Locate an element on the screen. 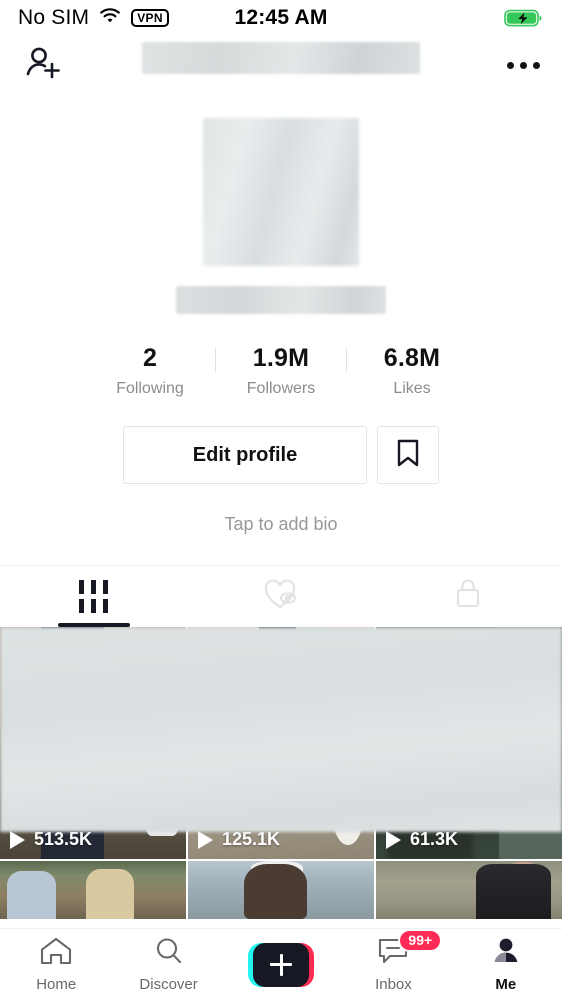 Image resolution: width=562 pixels, height=1000 pixels. bottom-nav: Home Discover 99+ Inbox Me is located at coordinates (281, 964).